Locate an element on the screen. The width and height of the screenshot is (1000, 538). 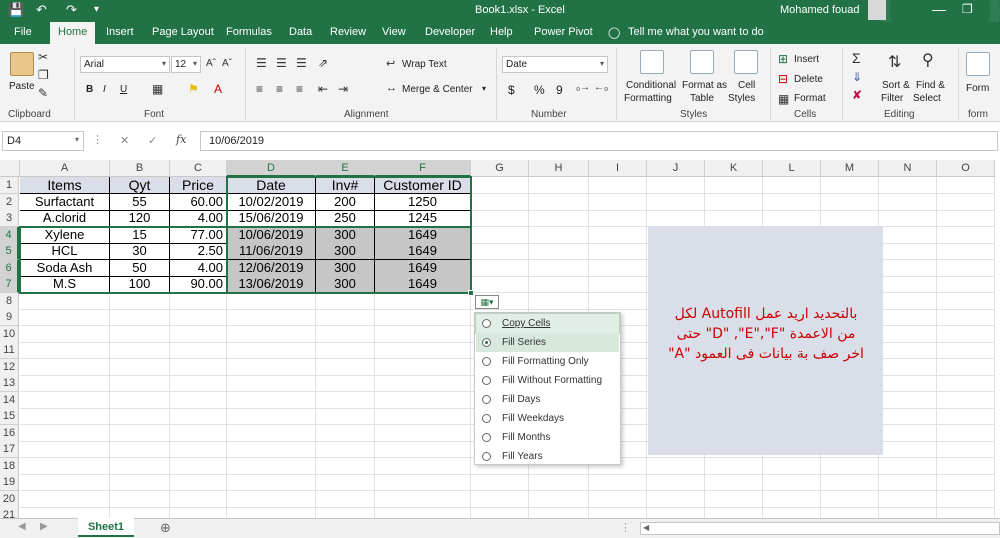
column-header: G is located at coordinates (500, 168).